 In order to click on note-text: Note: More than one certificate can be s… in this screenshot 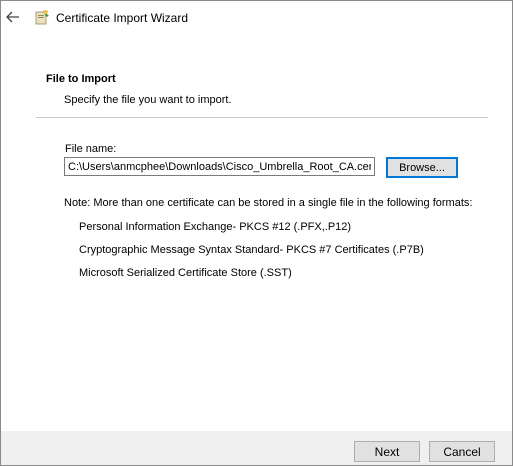, I will do `click(268, 203)`.